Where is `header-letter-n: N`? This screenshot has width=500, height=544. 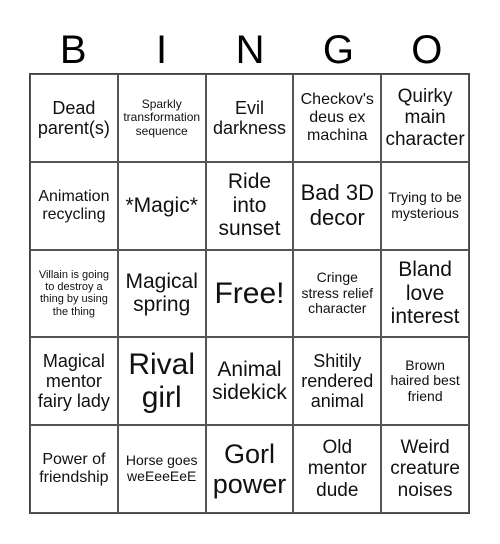
header-letter-n: N is located at coordinates (250, 50).